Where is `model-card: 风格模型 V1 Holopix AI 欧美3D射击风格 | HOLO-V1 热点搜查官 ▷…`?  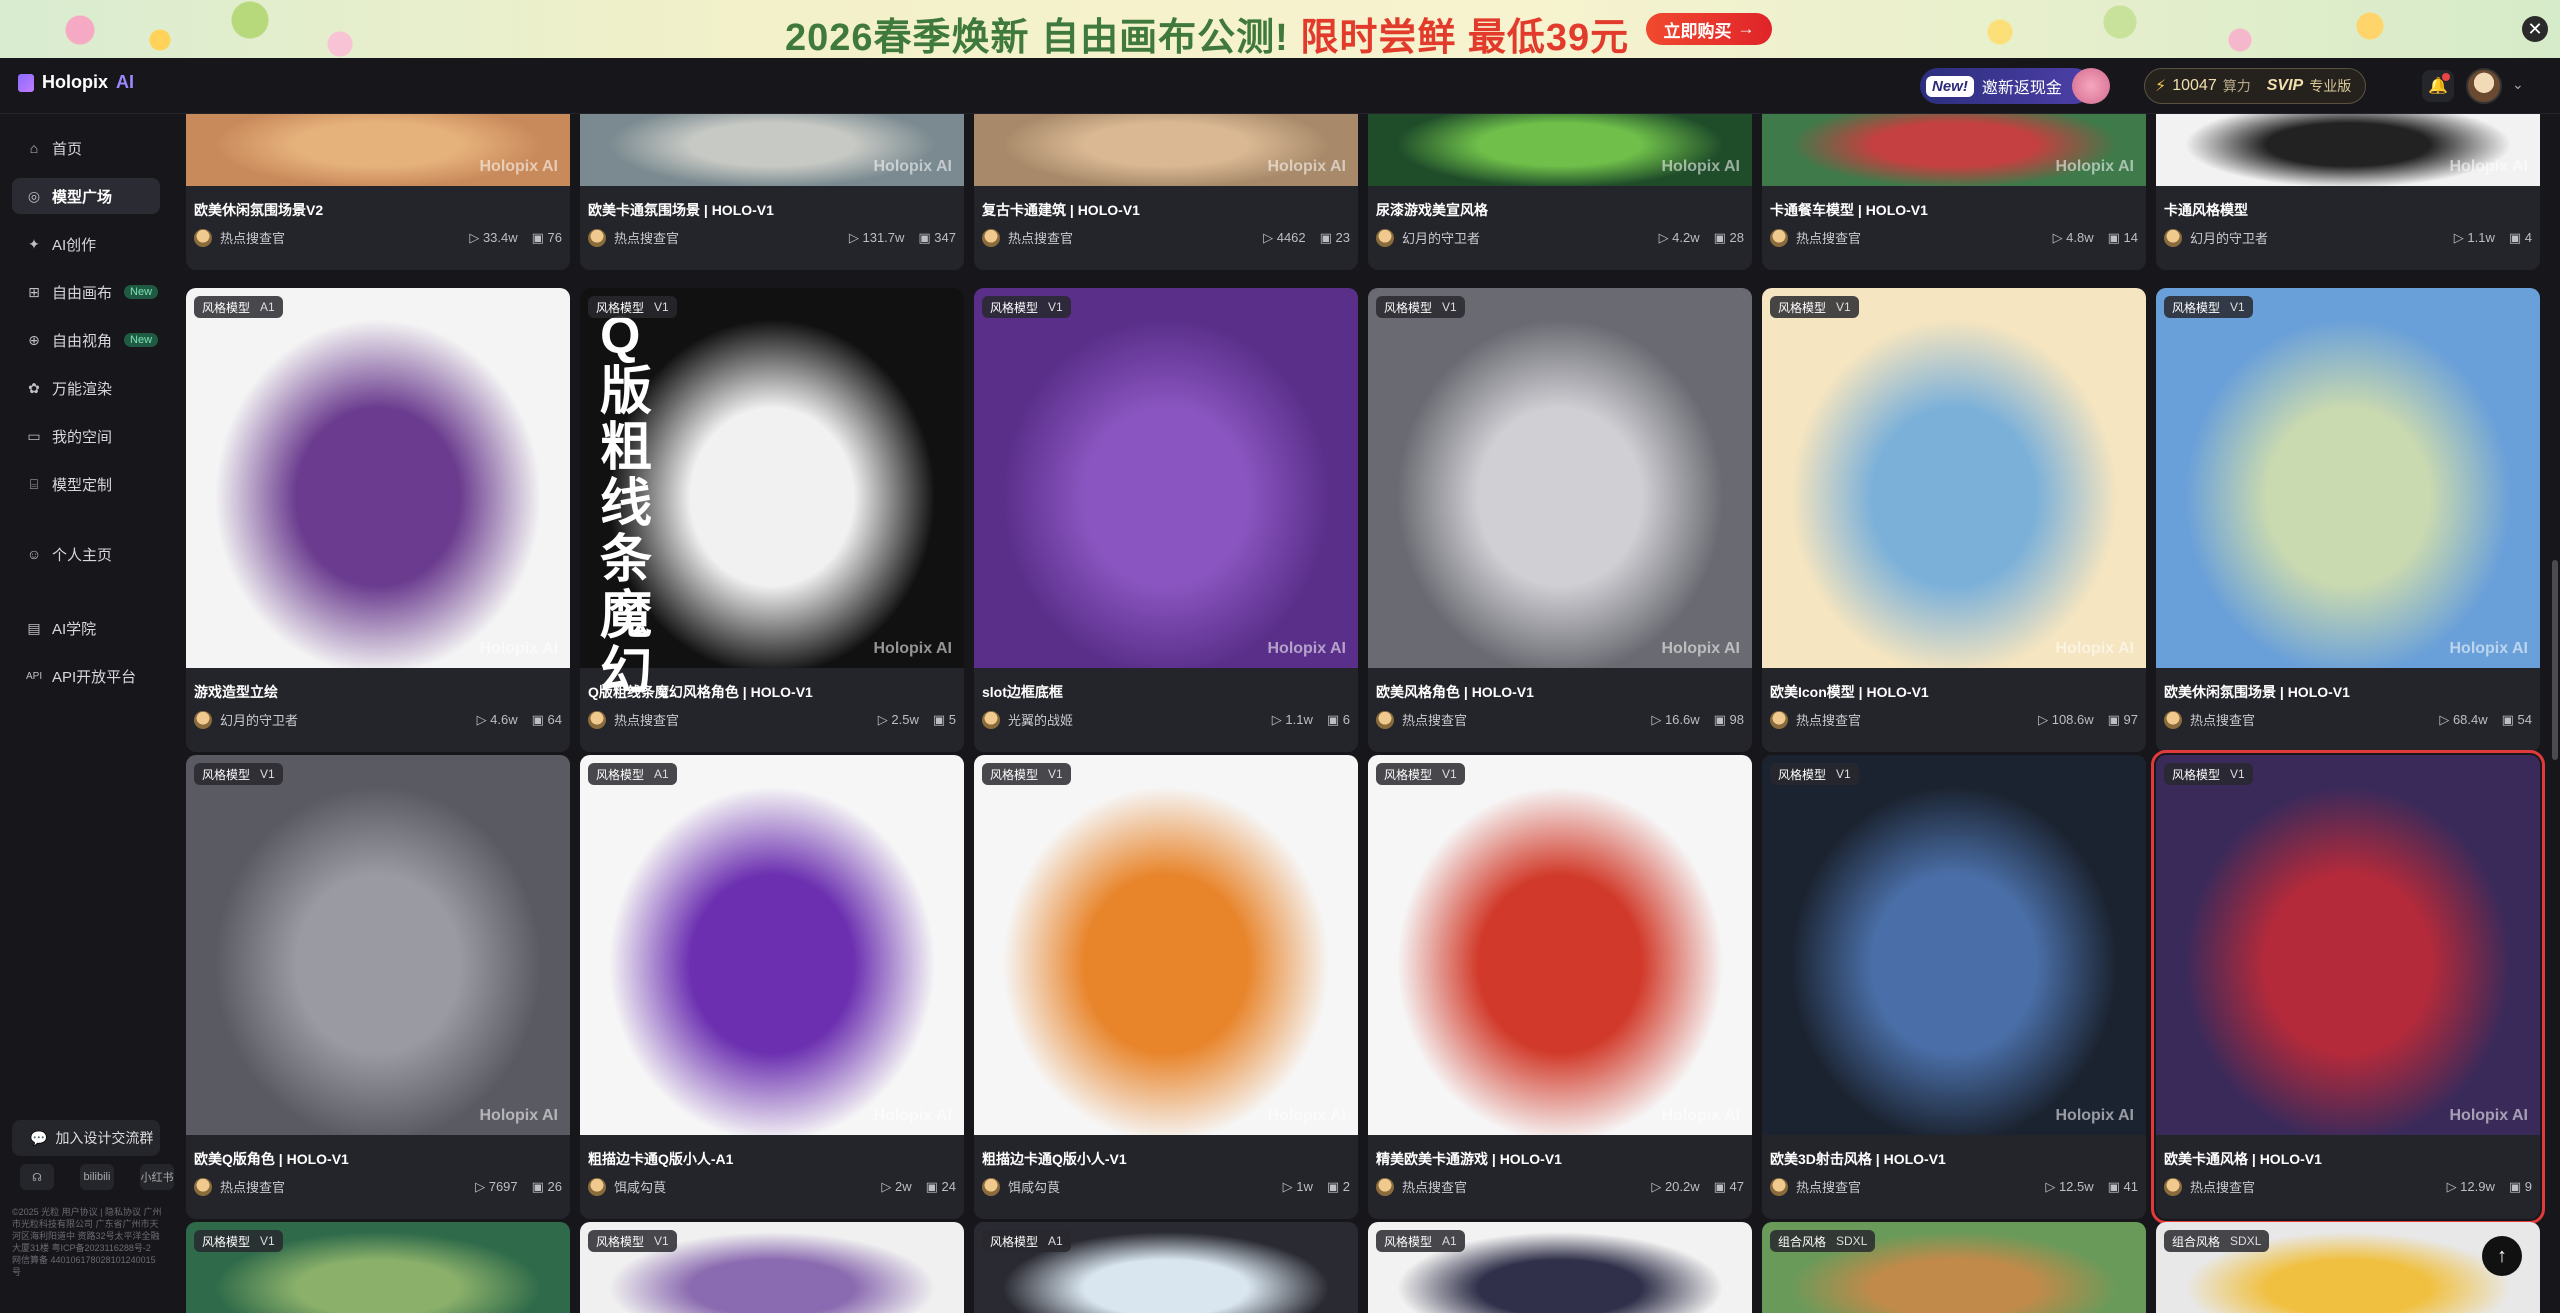 model-card: 风格模型 V1 Holopix AI 欧美3D射击风格 | HOLO-V1 热点搜查官 ▷… is located at coordinates (1954, 987).